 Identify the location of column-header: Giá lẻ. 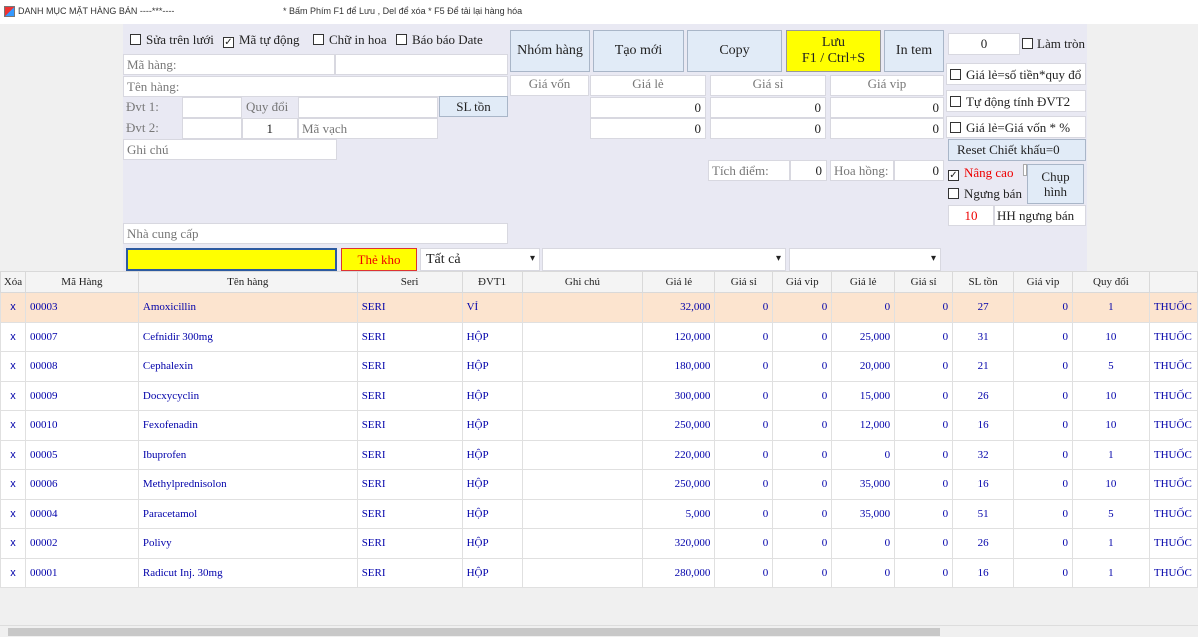
(863, 282).